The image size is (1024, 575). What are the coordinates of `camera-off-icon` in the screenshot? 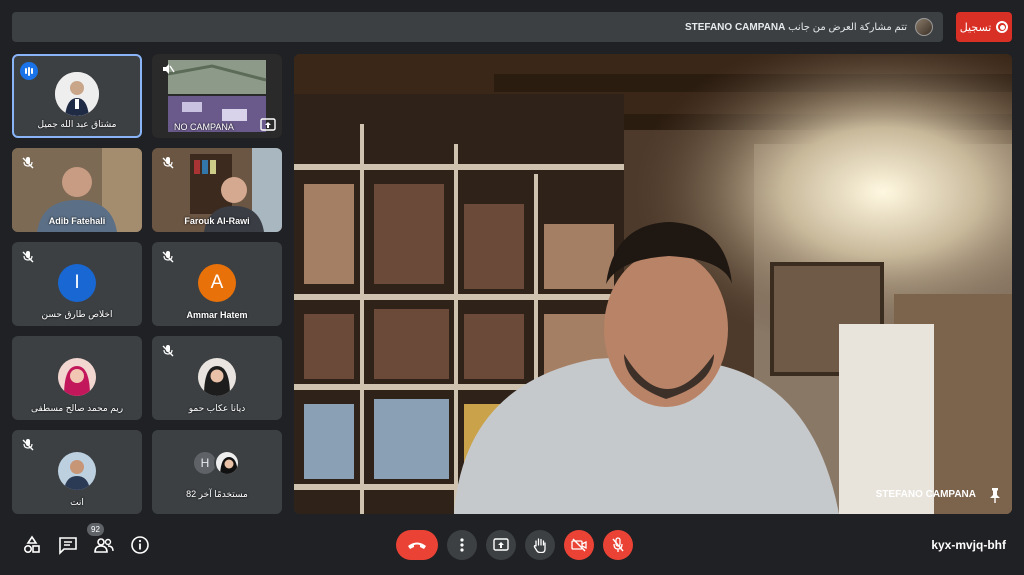 It's located at (579, 545).